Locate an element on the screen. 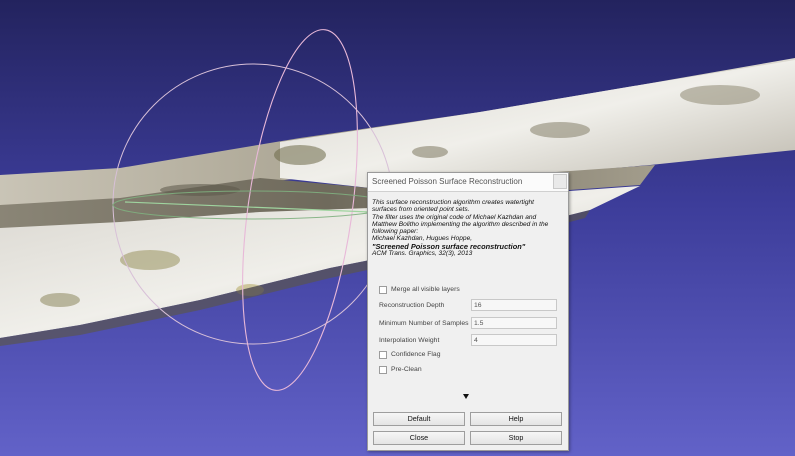 The image size is (795, 456). description-line: ACM Trans. Graphics, 32(3), 2013 is located at coordinates (422, 254).